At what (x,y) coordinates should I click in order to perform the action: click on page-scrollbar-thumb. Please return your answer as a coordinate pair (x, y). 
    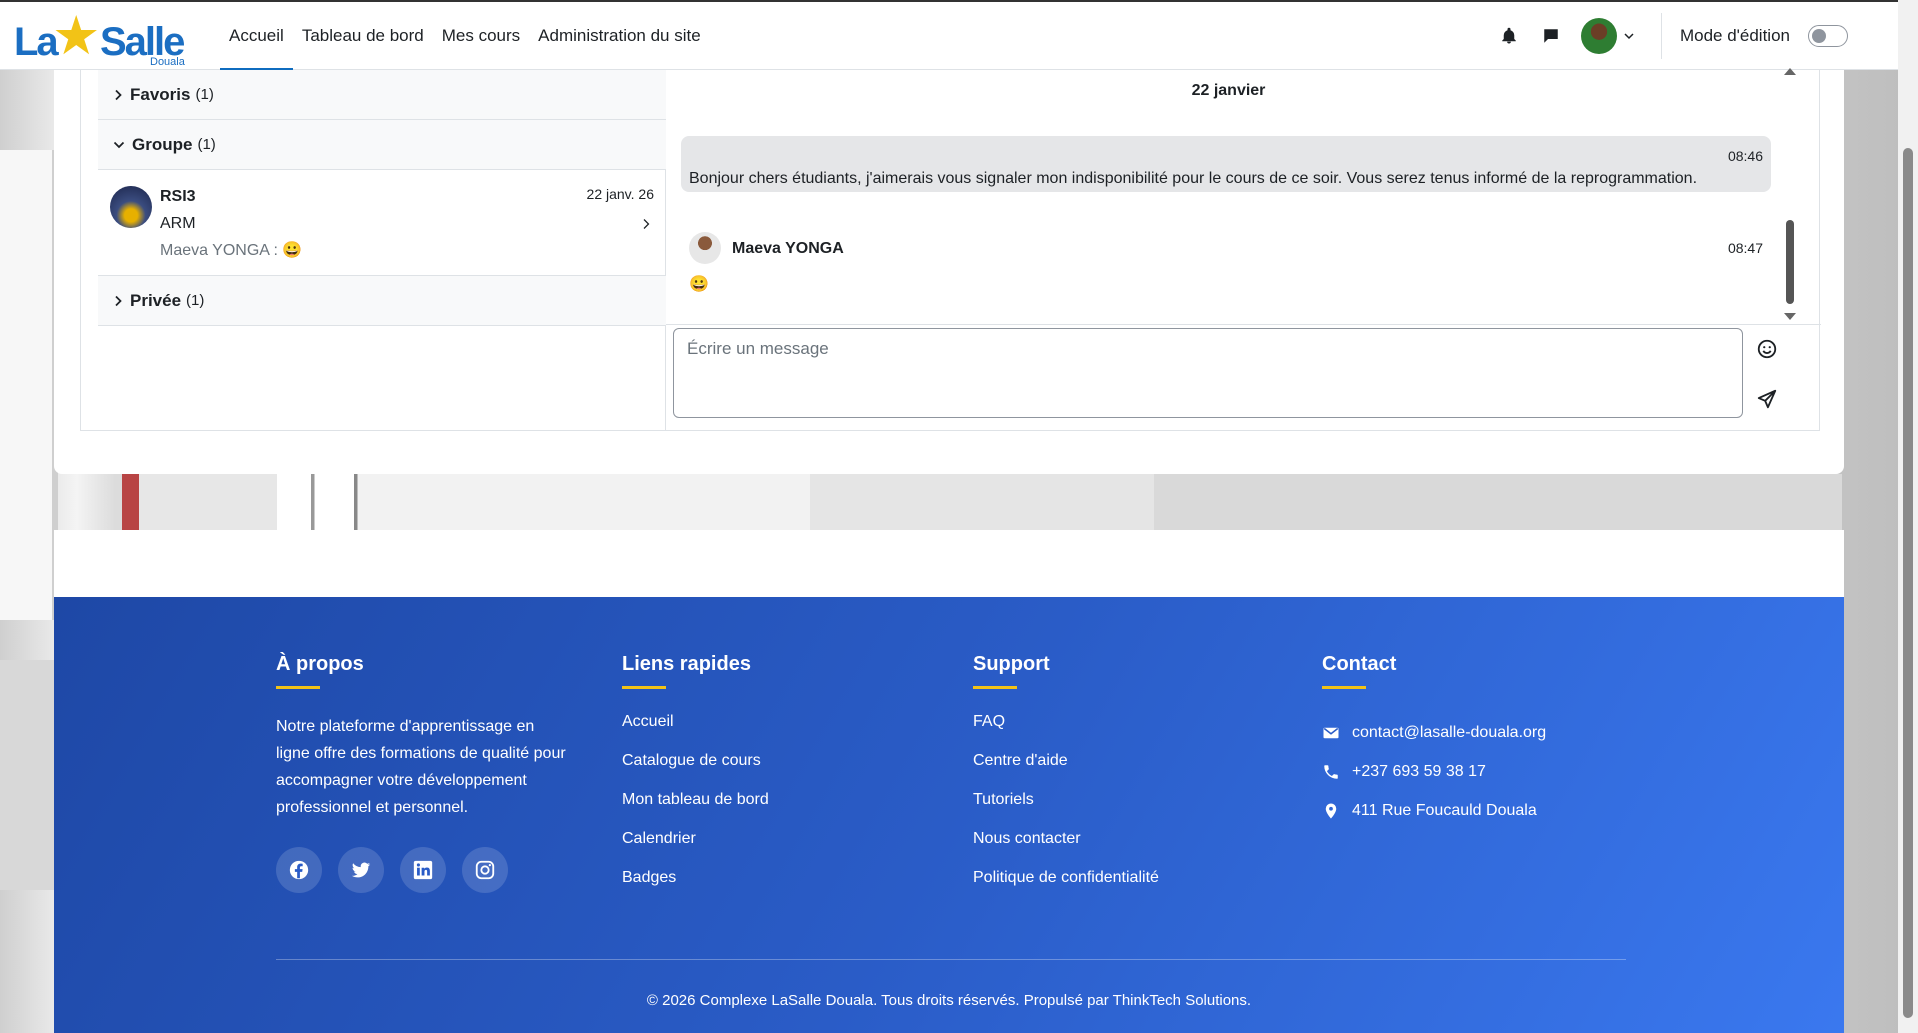
    Looking at the image, I should click on (1908, 583).